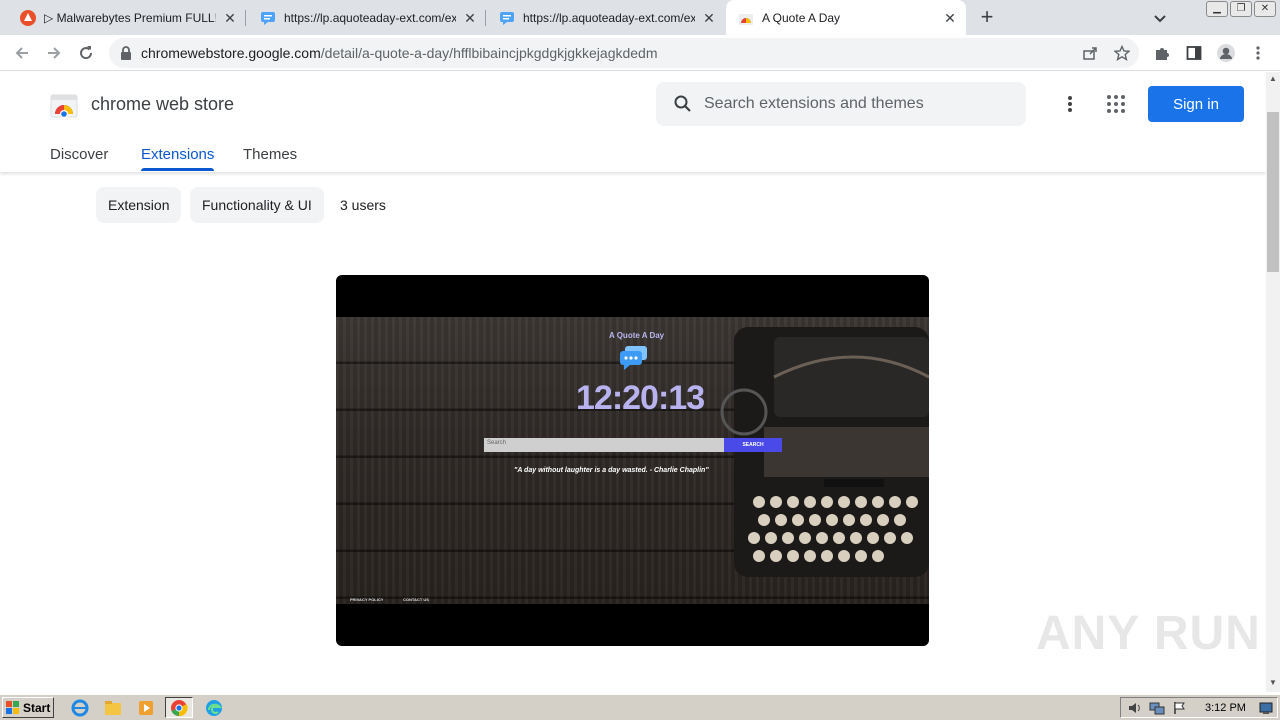  Describe the element at coordinates (604, 445) in the screenshot. I see `preview-search-field: Search` at that location.